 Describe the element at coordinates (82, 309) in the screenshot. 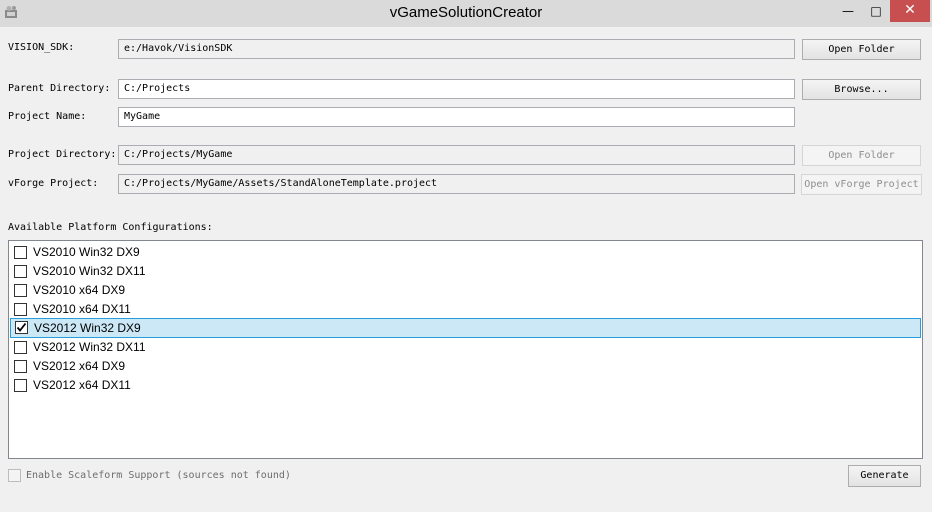

I see `platform-item-label: VS2010 x64 DX11` at that location.